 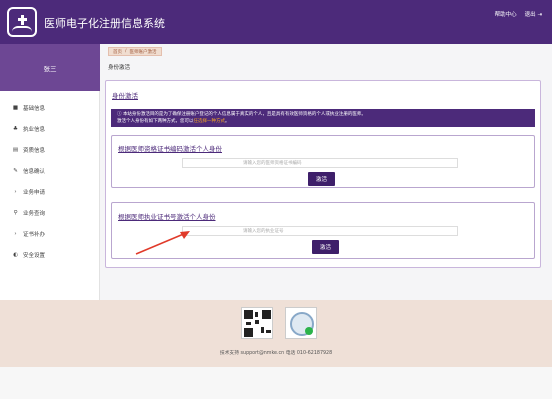 I want to click on breadcrumb-home: 首页, so click(x=117, y=52).